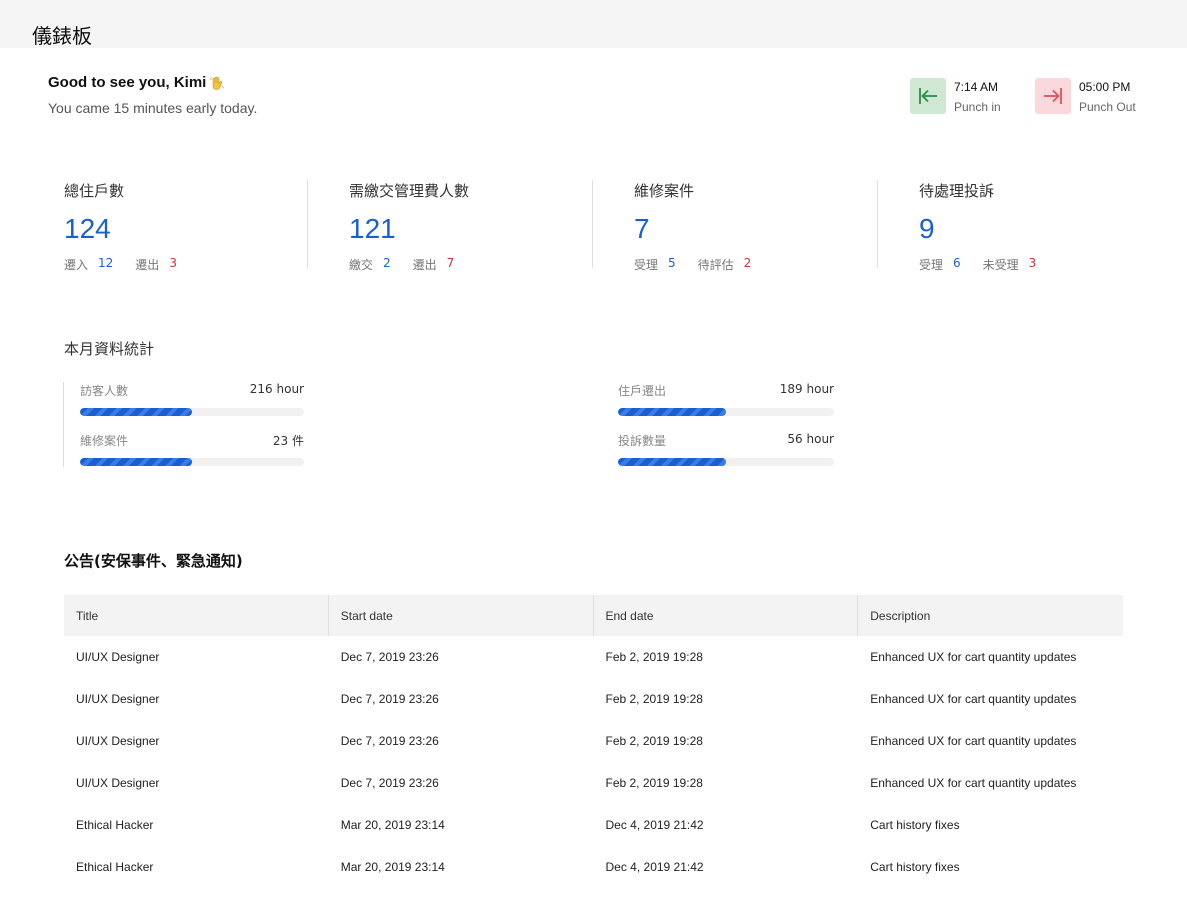 The width and height of the screenshot is (1187, 921). Describe the element at coordinates (192, 449) in the screenshot. I see `progress-item: 維修案件 23 件` at that location.